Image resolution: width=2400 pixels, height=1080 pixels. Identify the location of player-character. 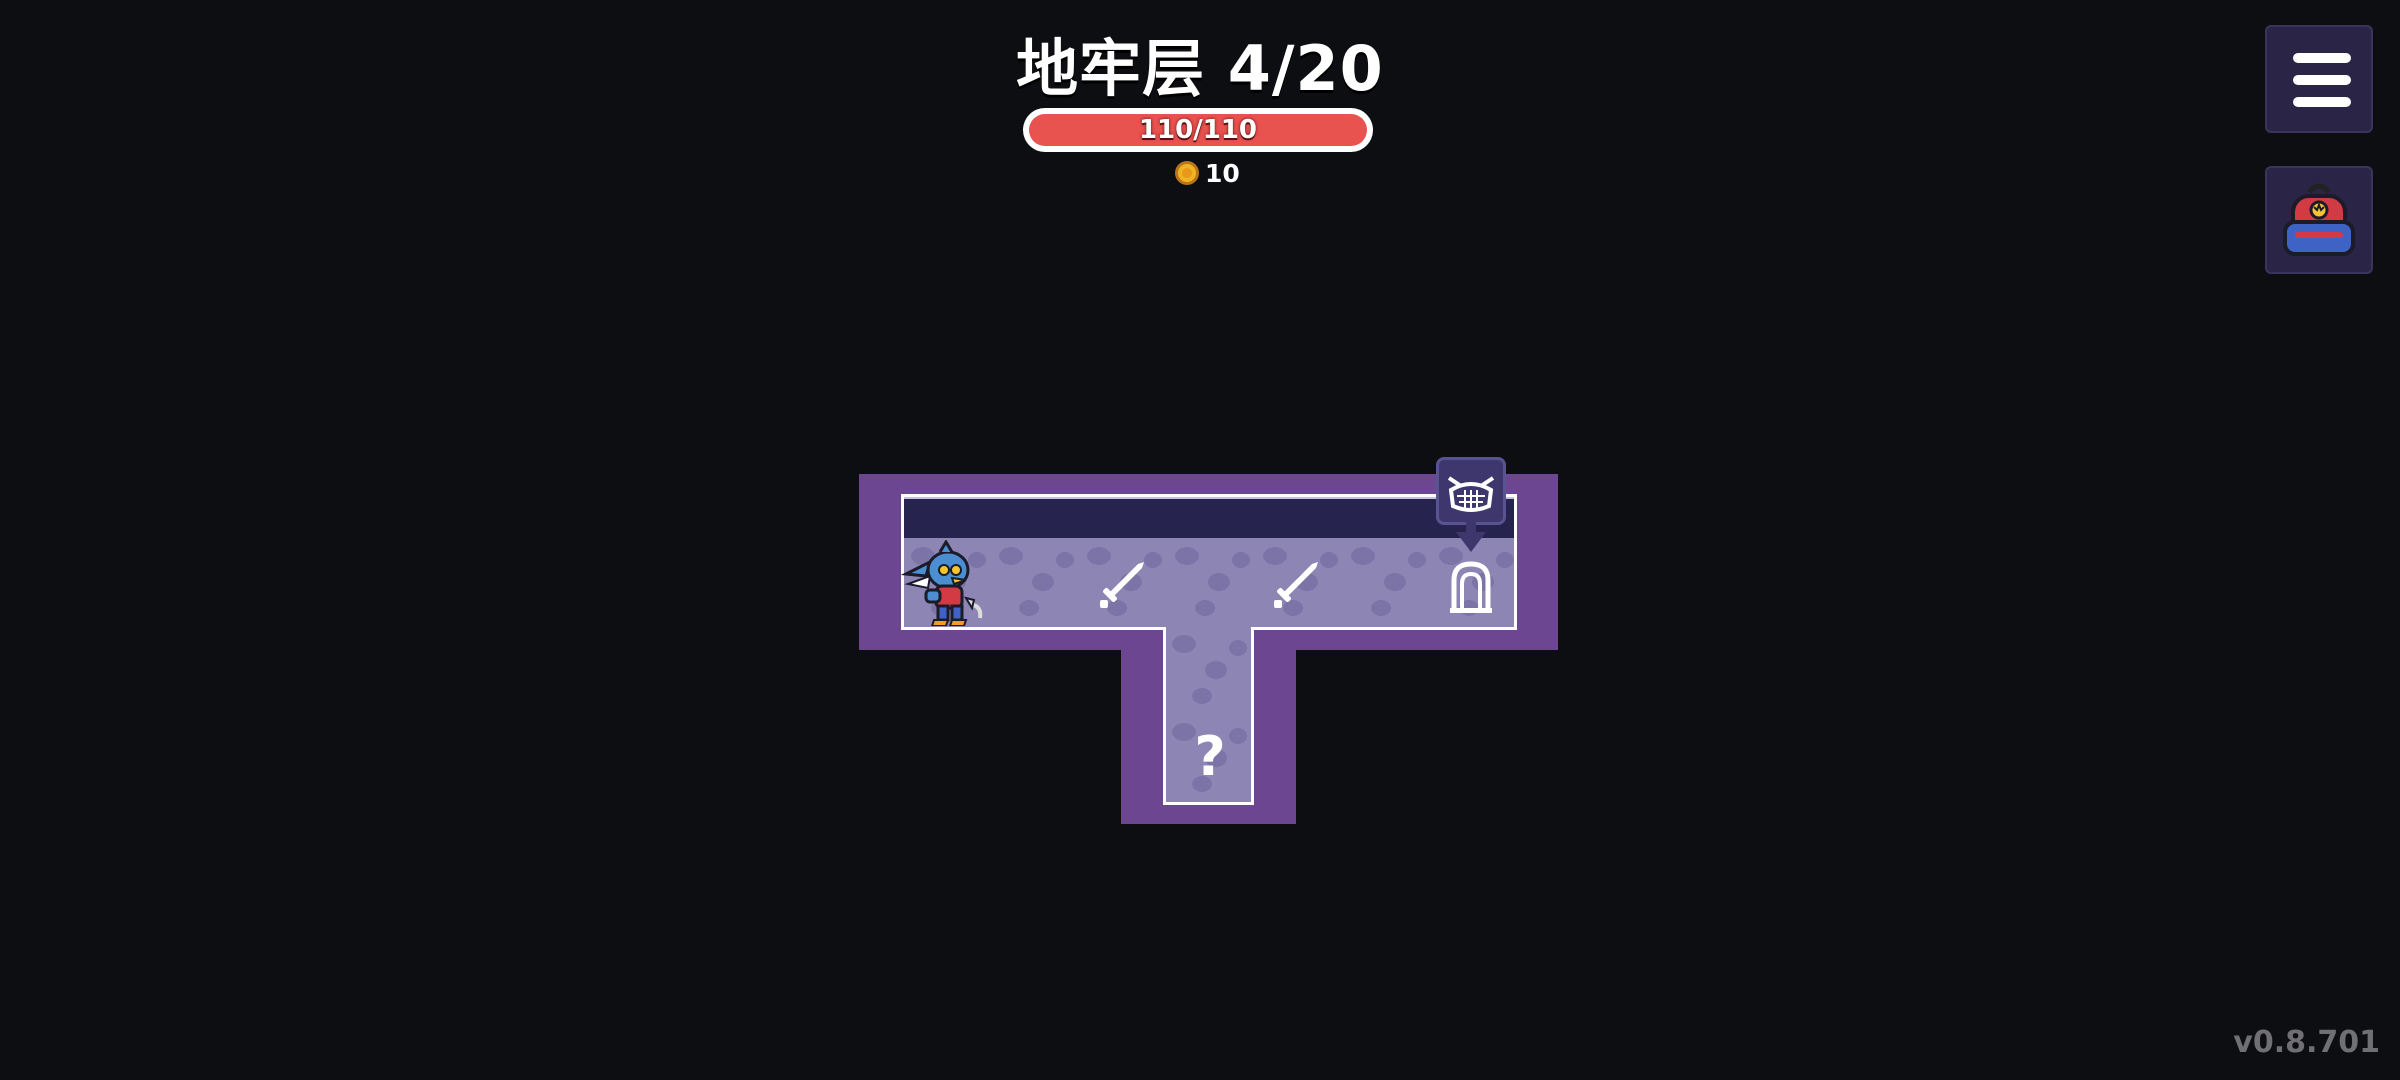
(948, 583).